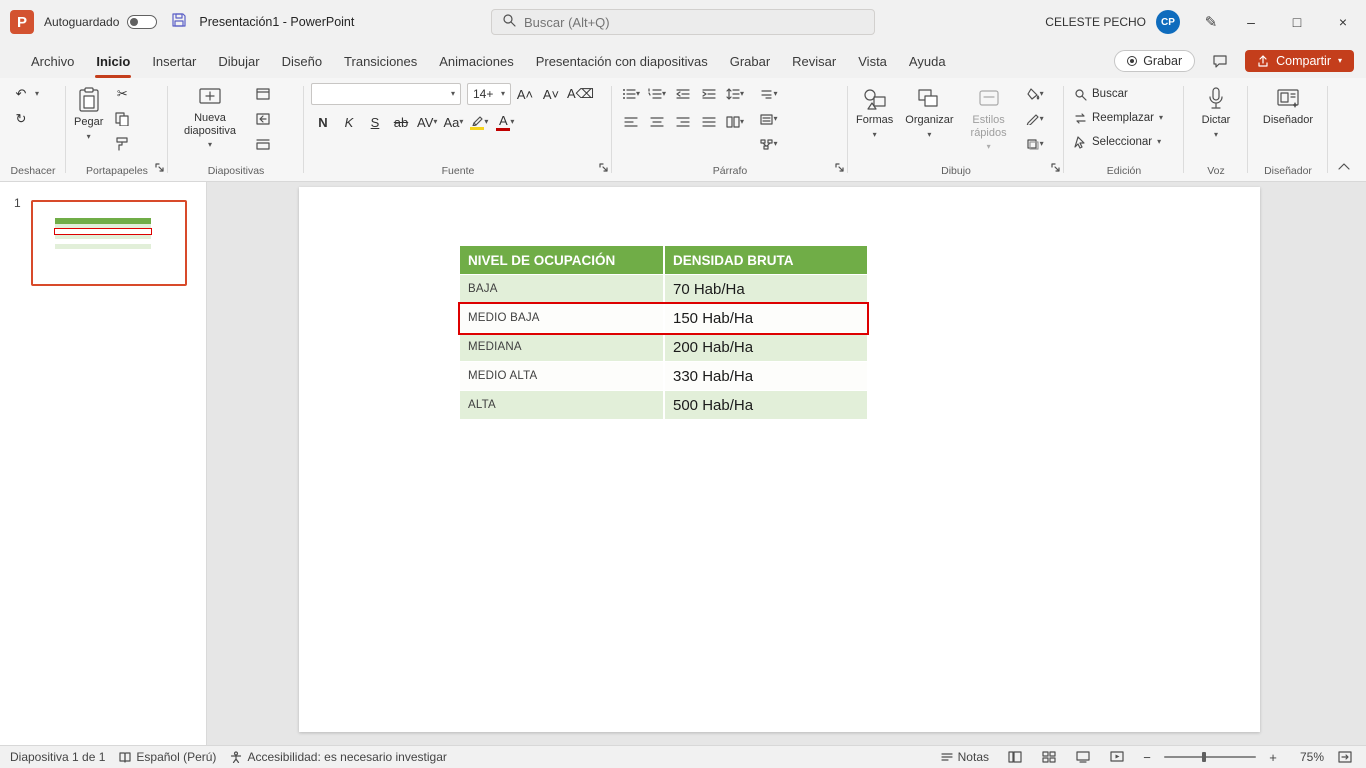 The width and height of the screenshot is (1366, 768). Describe the element at coordinates (1118, 118) in the screenshot. I see `reemplazar-button: Reemplazar ▾` at that location.